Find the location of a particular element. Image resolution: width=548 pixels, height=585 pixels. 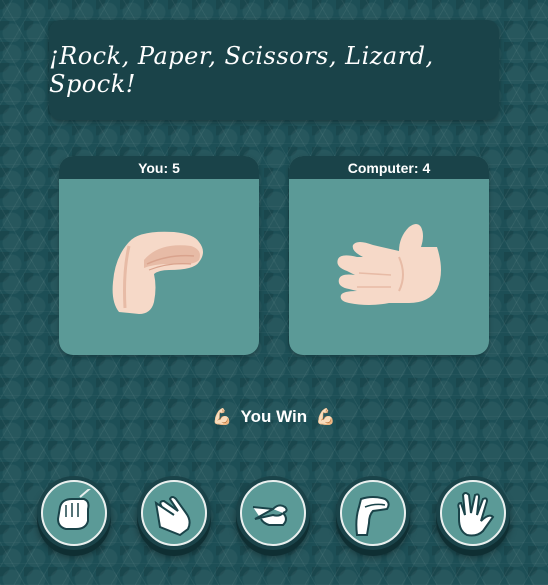

computer-score-value: 4 is located at coordinates (426, 167).